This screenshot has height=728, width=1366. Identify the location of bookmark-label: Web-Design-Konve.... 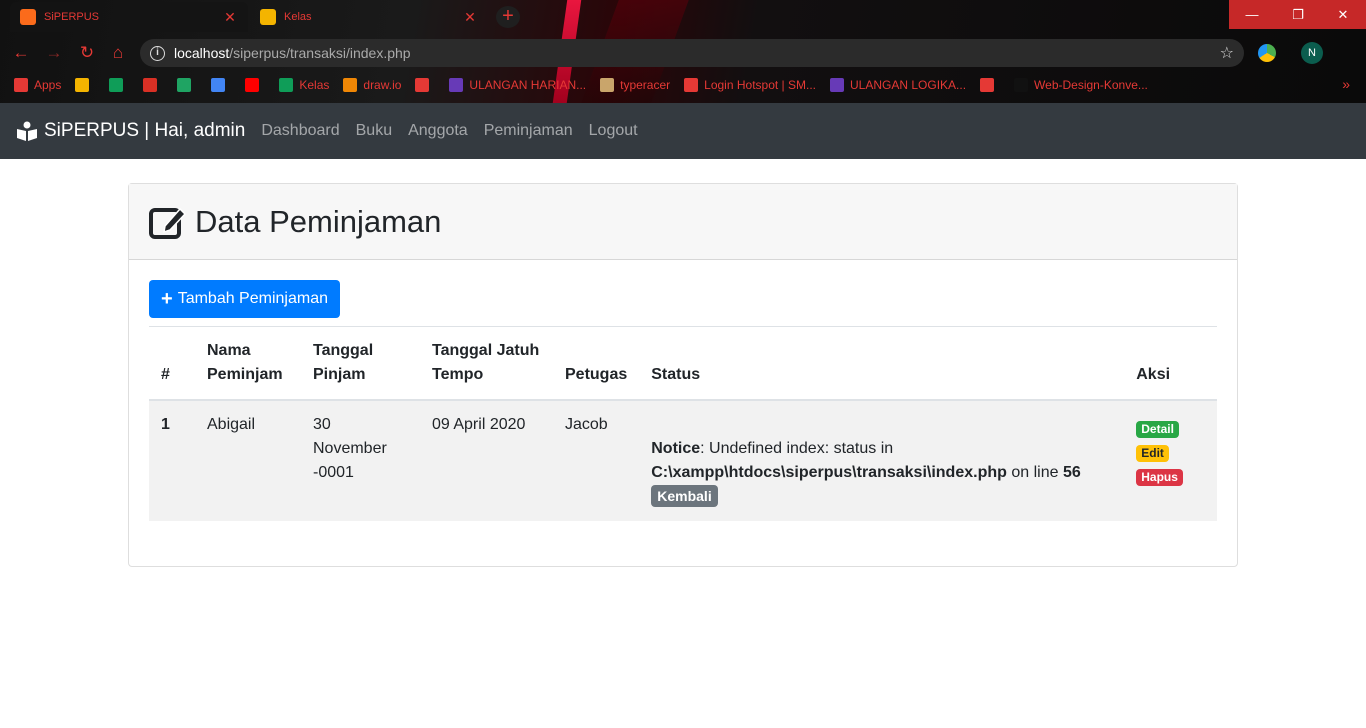
(1091, 85).